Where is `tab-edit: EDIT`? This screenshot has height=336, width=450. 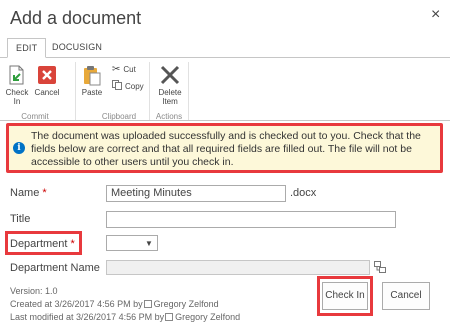
tab-edit: EDIT is located at coordinates (27, 48).